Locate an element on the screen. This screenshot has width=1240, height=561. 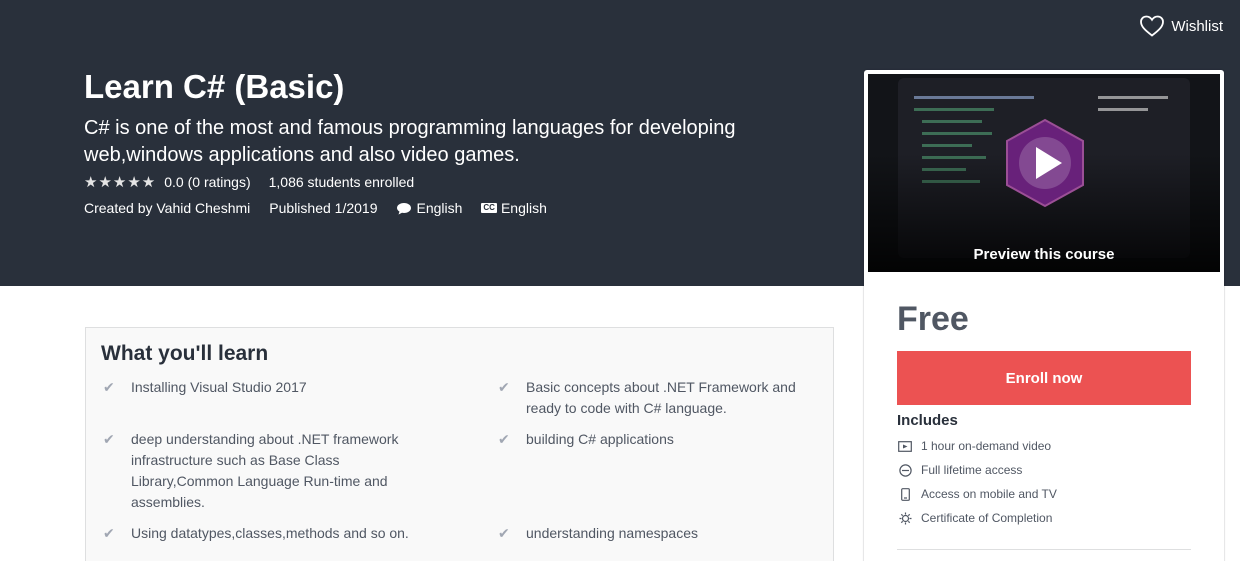
wishlist-button: Wishlist is located at coordinates (1181, 26).